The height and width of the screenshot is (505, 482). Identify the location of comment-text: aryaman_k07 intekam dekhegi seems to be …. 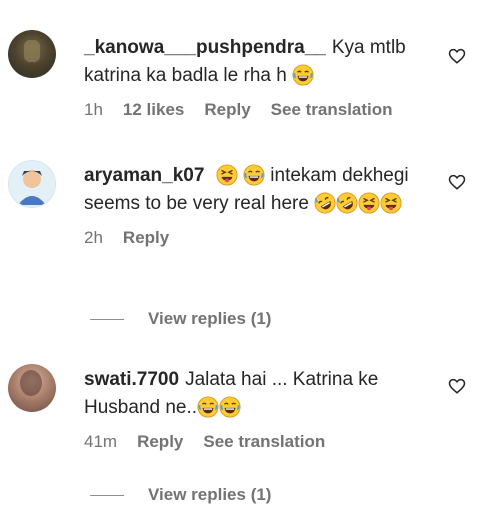
(253, 190).